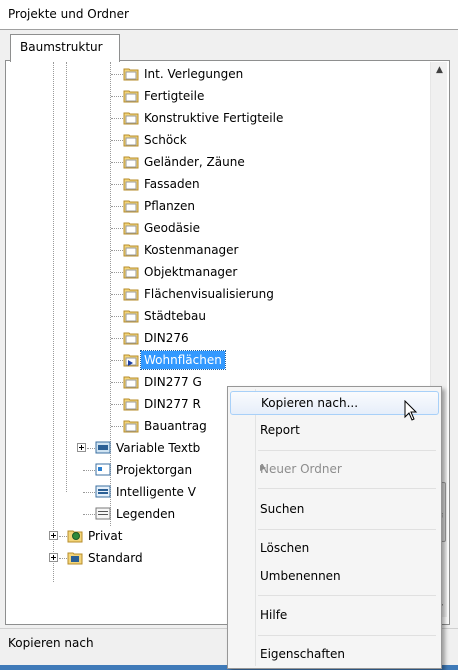 Image resolution: width=458 pixels, height=670 pixels. I want to click on tree-item-label: Konstruktive Fertigteile, so click(214, 118).